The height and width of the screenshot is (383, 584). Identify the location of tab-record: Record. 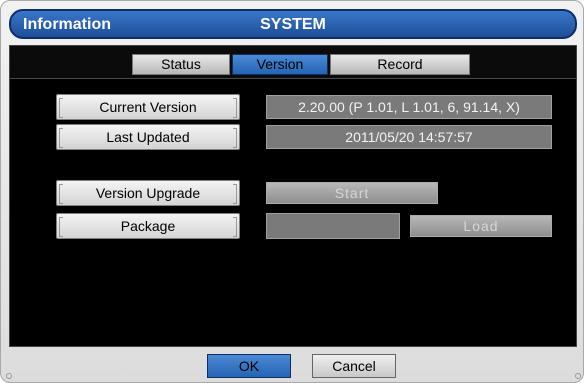
(400, 64).